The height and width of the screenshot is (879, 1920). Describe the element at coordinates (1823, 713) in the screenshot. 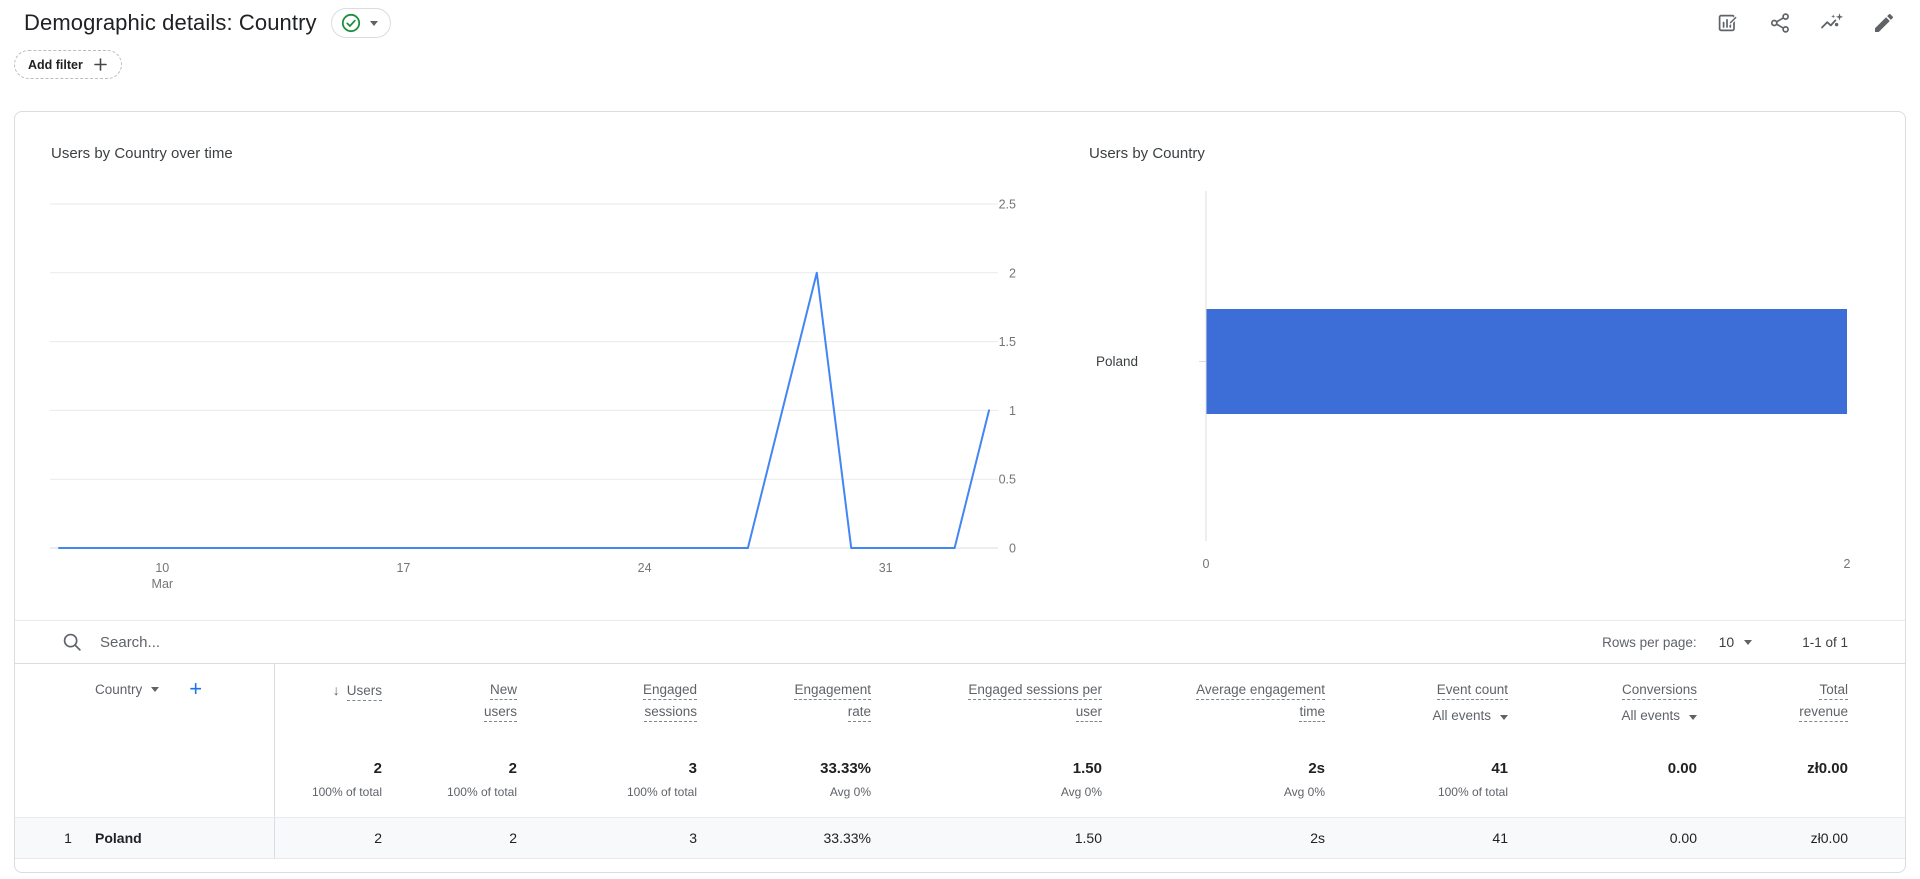

I see `column-label-total-revenue: revenue` at that location.